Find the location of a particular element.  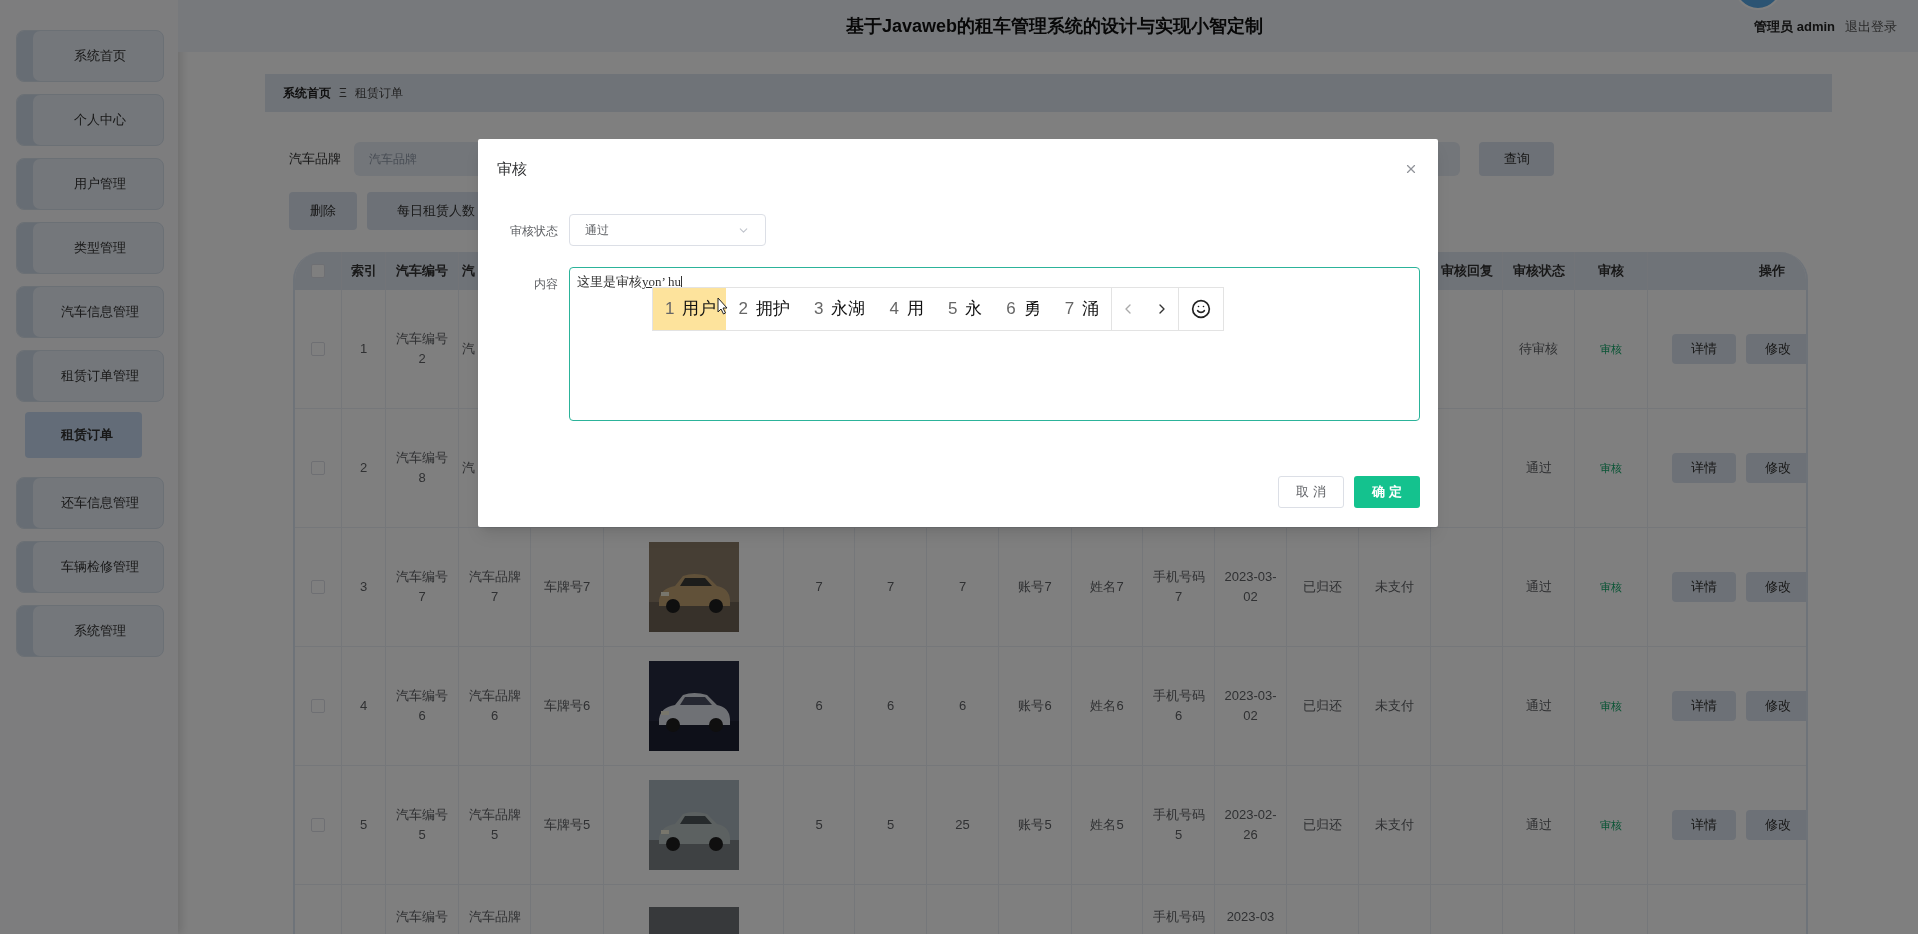

logout-link: 退出登录 is located at coordinates (1871, 27).